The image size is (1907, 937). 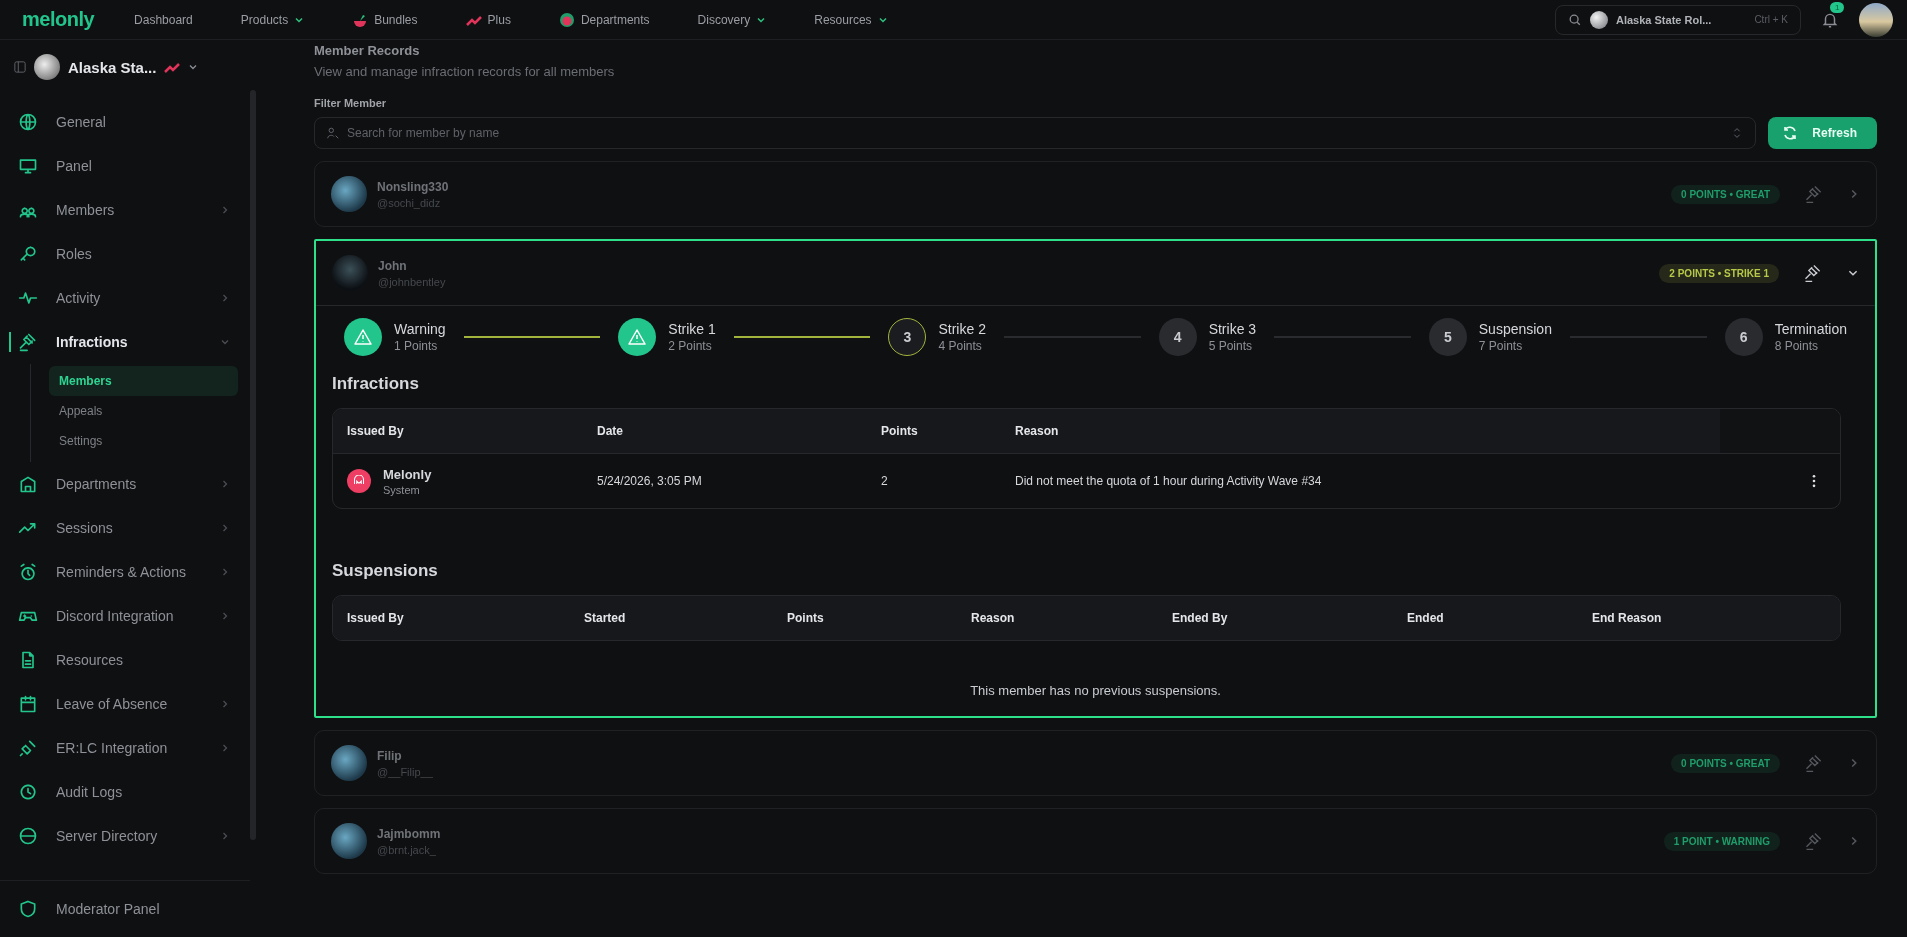 I want to click on table-cell-text: 2, so click(x=884, y=481).